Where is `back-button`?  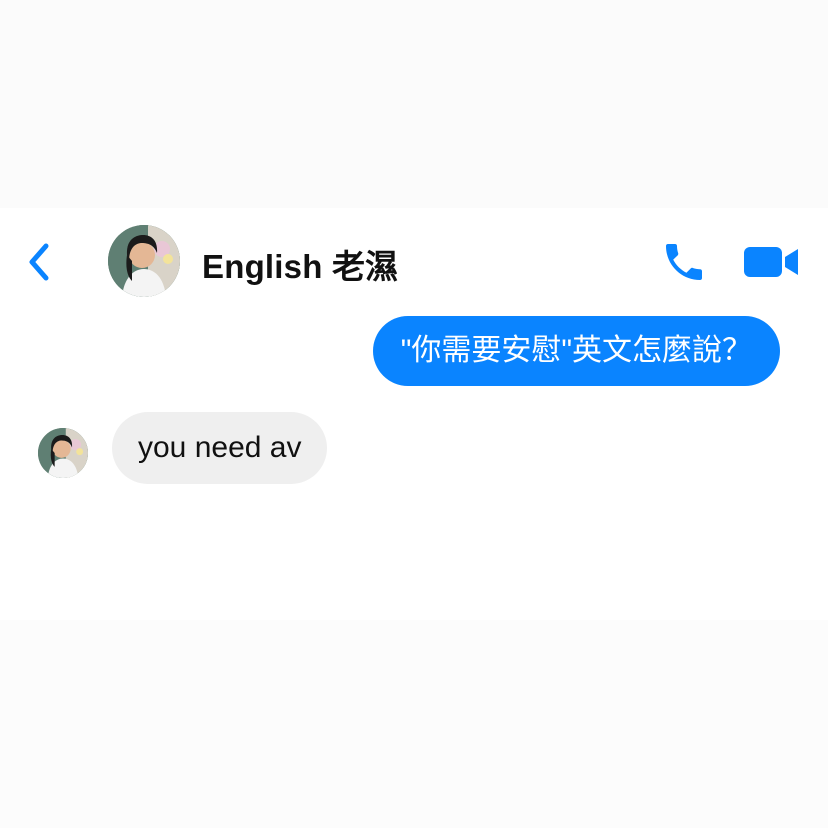 back-button is located at coordinates (38, 262).